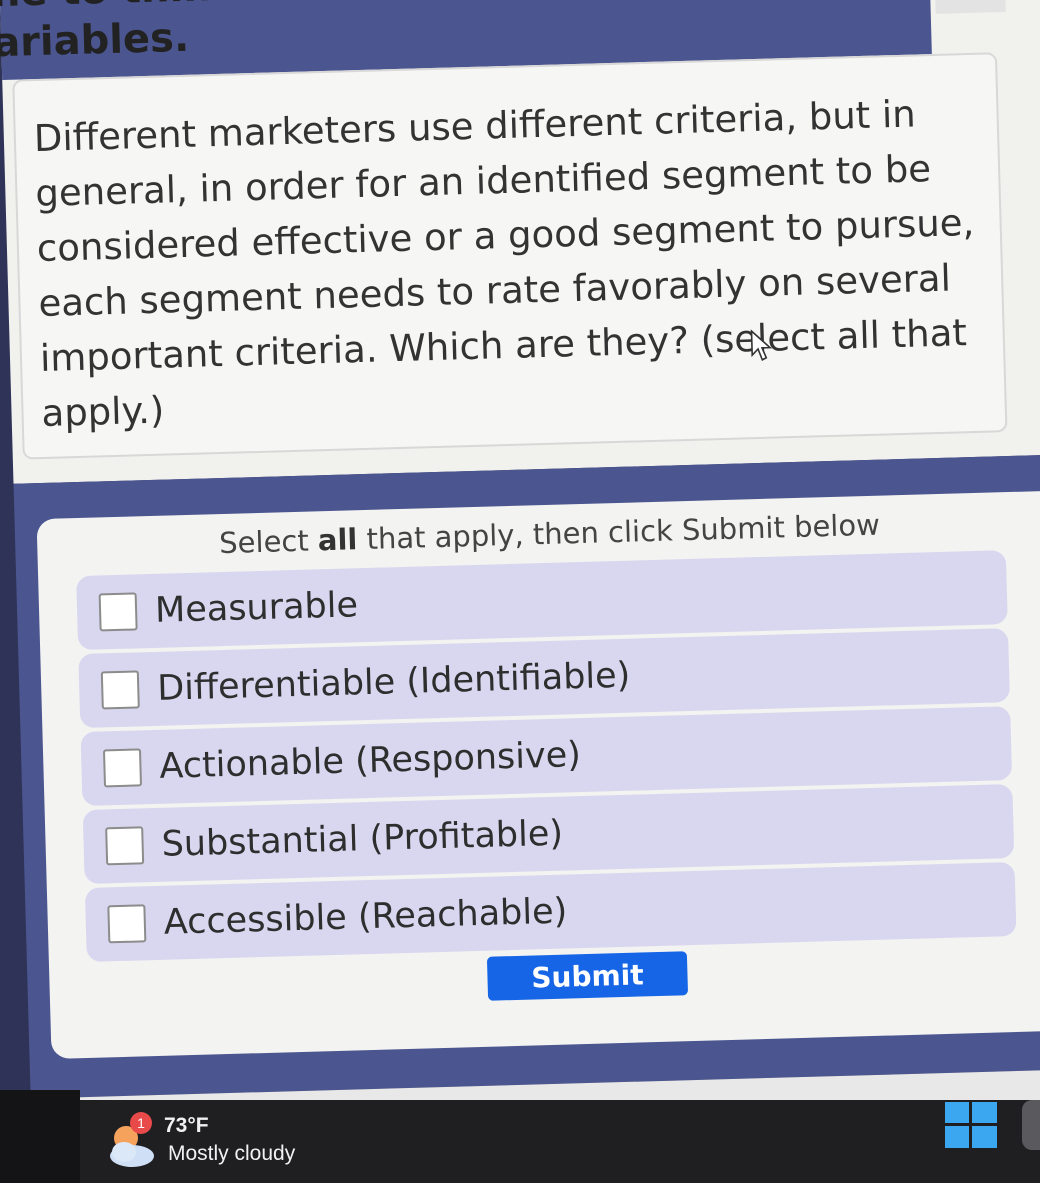 This screenshot has height=1183, width=1040. I want to click on weather-widget: 1 73°F Mostly cloudy, so click(234, 1142).